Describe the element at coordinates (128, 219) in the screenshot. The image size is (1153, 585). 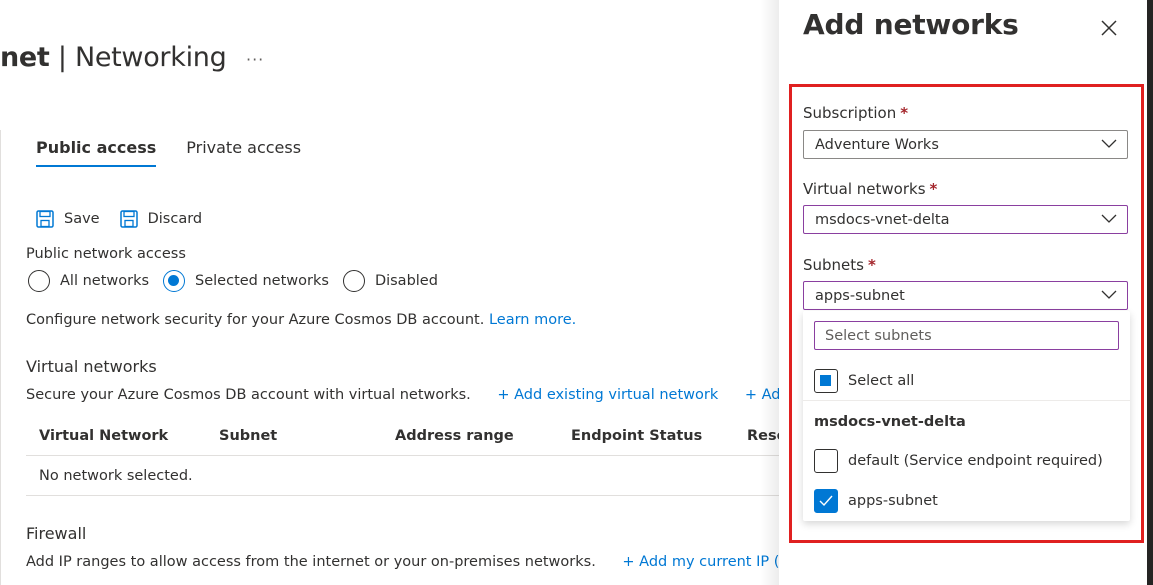
I see `discard-icon` at that location.